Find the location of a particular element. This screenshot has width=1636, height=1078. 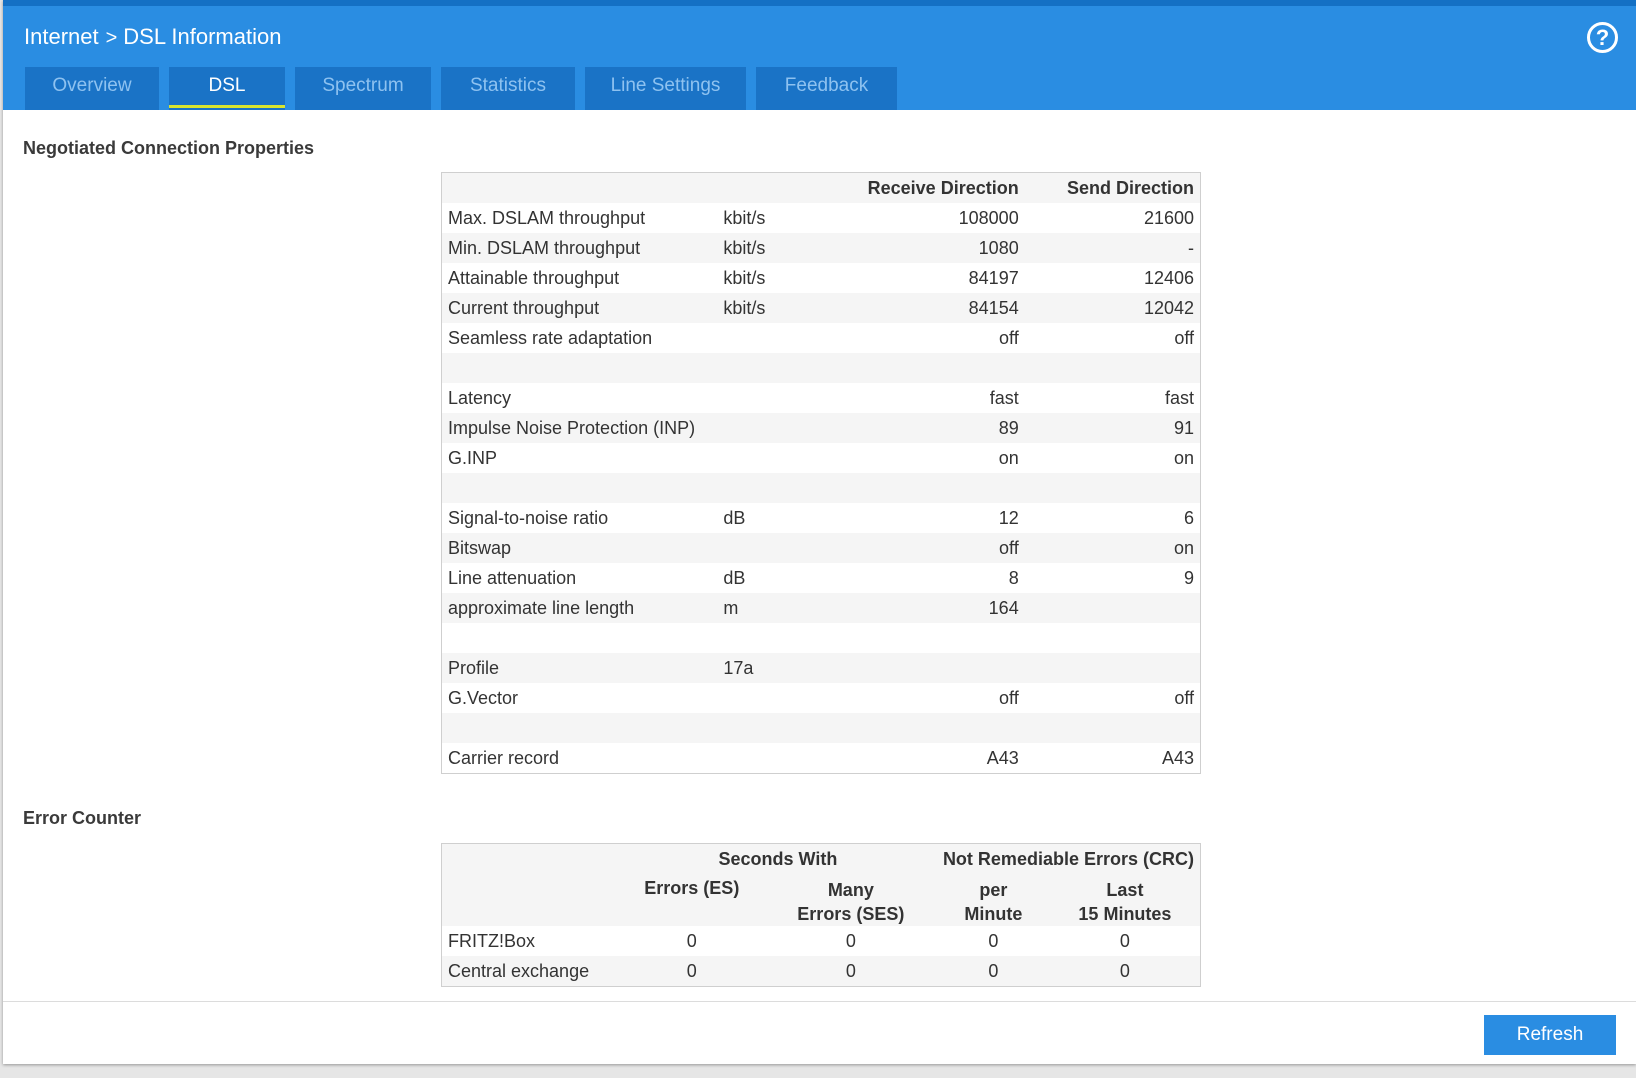

tab-dsl: DSL is located at coordinates (227, 88).